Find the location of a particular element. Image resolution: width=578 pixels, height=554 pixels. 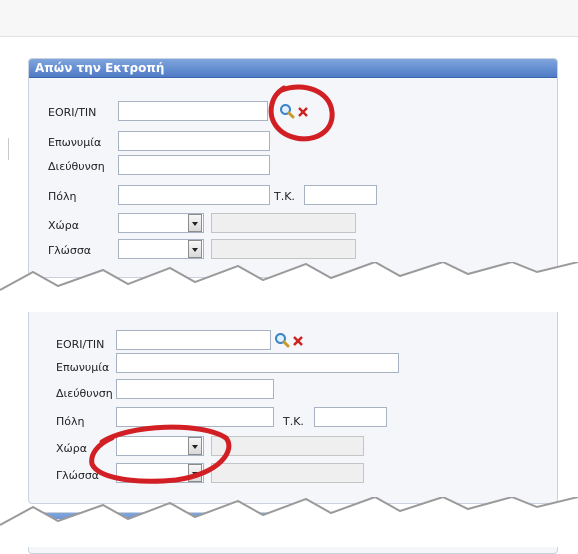

representative-panel-title: Αντιπρόσωπος is located at coordinates (293, 300).